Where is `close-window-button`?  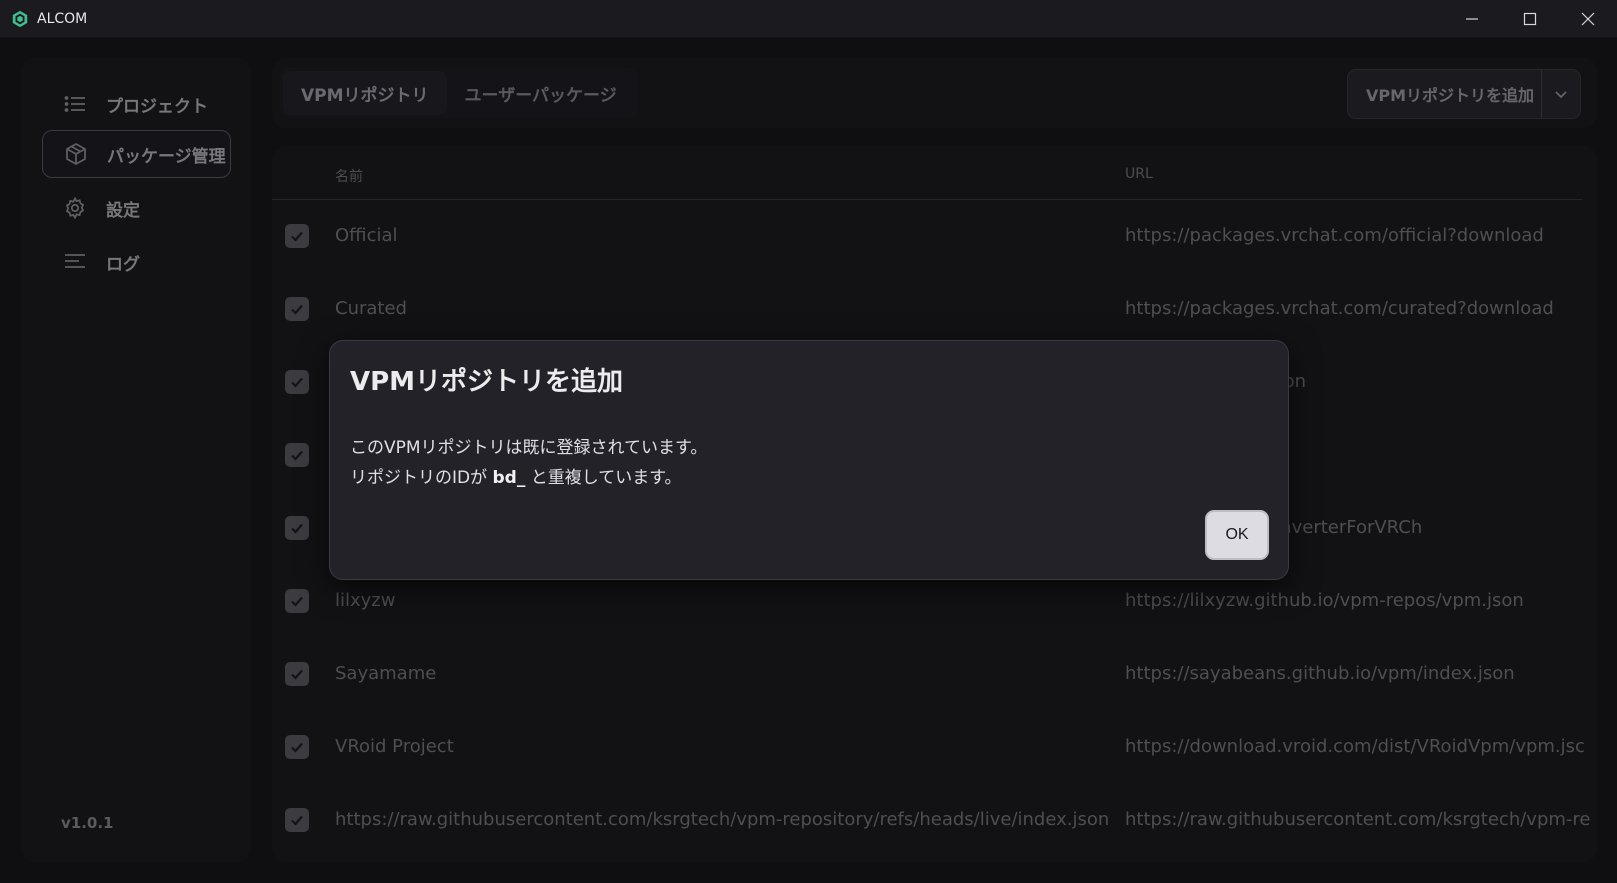 close-window-button is located at coordinates (1588, 19).